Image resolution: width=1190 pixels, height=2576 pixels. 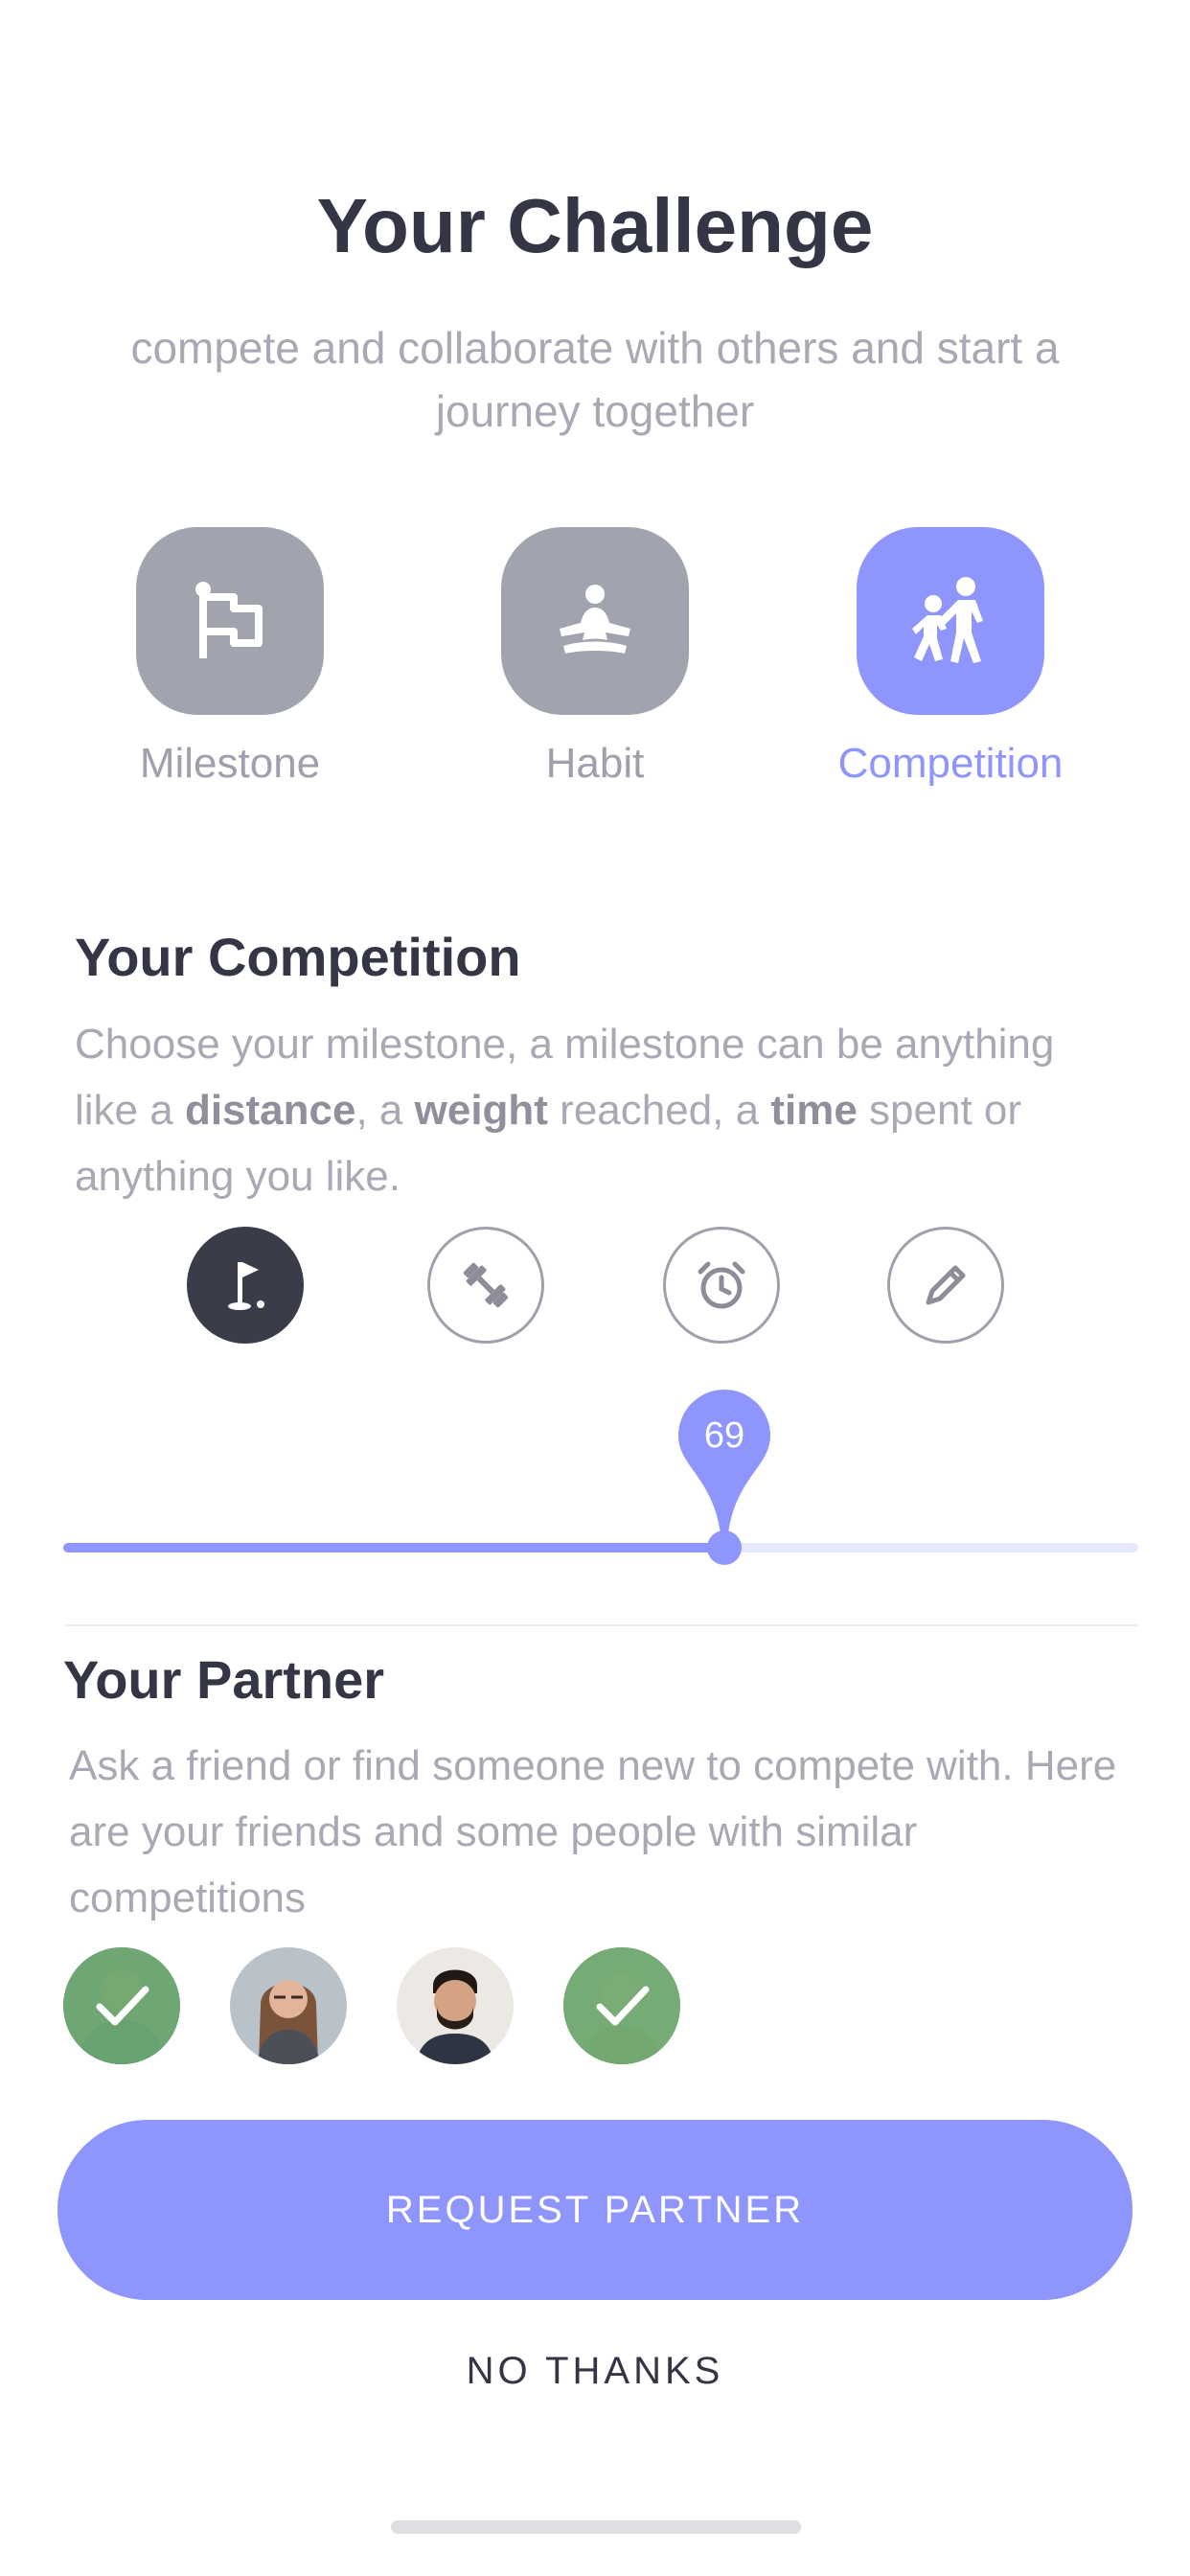 I want to click on description-text: , a, so click(x=385, y=1110).